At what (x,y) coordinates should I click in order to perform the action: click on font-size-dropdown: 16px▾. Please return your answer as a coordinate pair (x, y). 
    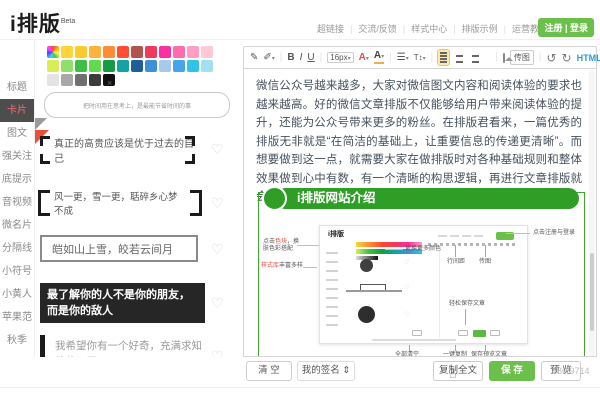
    Looking at the image, I should click on (340, 57).